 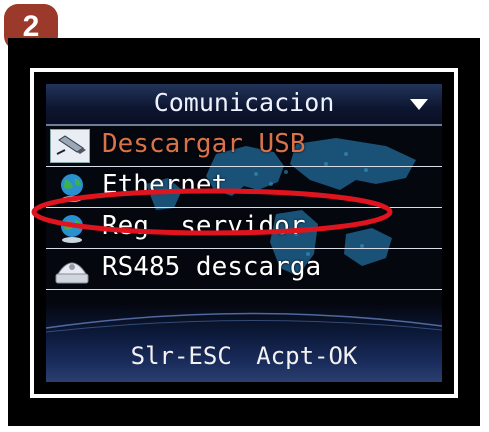 What do you see at coordinates (204, 226) in the screenshot?
I see `menu-item-label: Reg. servidor` at bounding box center [204, 226].